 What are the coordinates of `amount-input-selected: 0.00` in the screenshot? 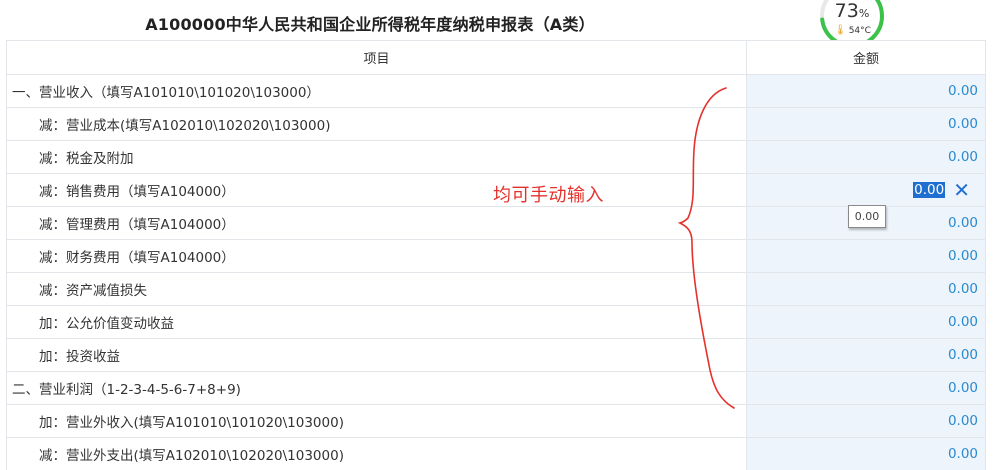 It's located at (929, 190).